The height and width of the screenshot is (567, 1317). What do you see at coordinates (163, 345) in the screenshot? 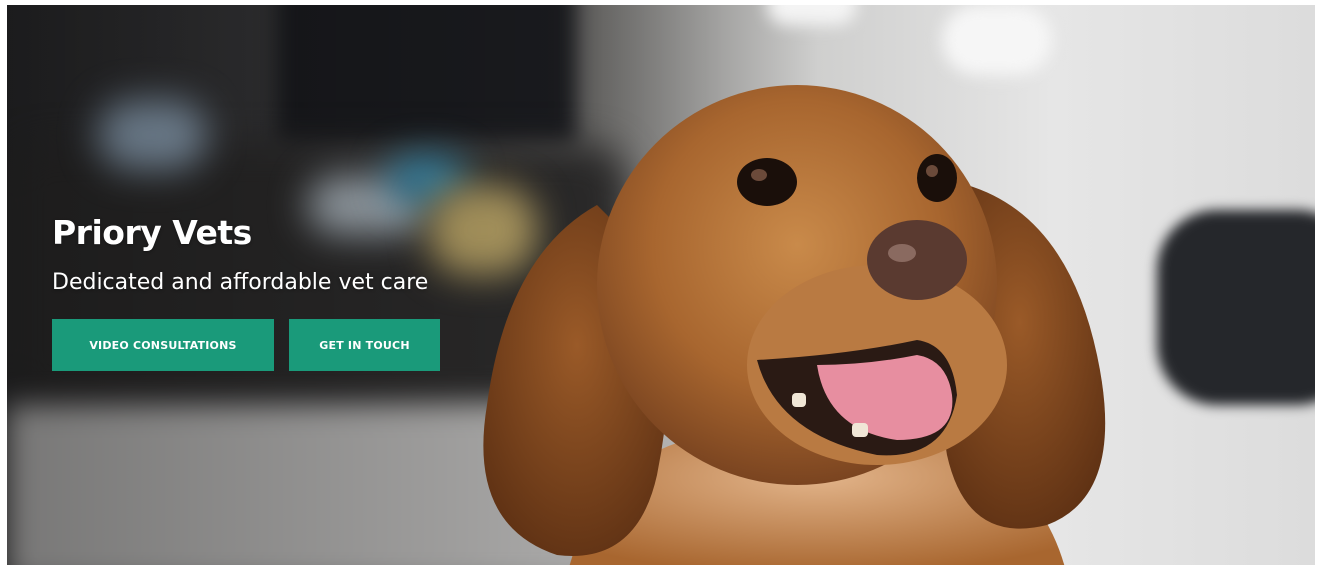
I see `video-consultations-button: VIDEO CONSULTATIONS` at bounding box center [163, 345].